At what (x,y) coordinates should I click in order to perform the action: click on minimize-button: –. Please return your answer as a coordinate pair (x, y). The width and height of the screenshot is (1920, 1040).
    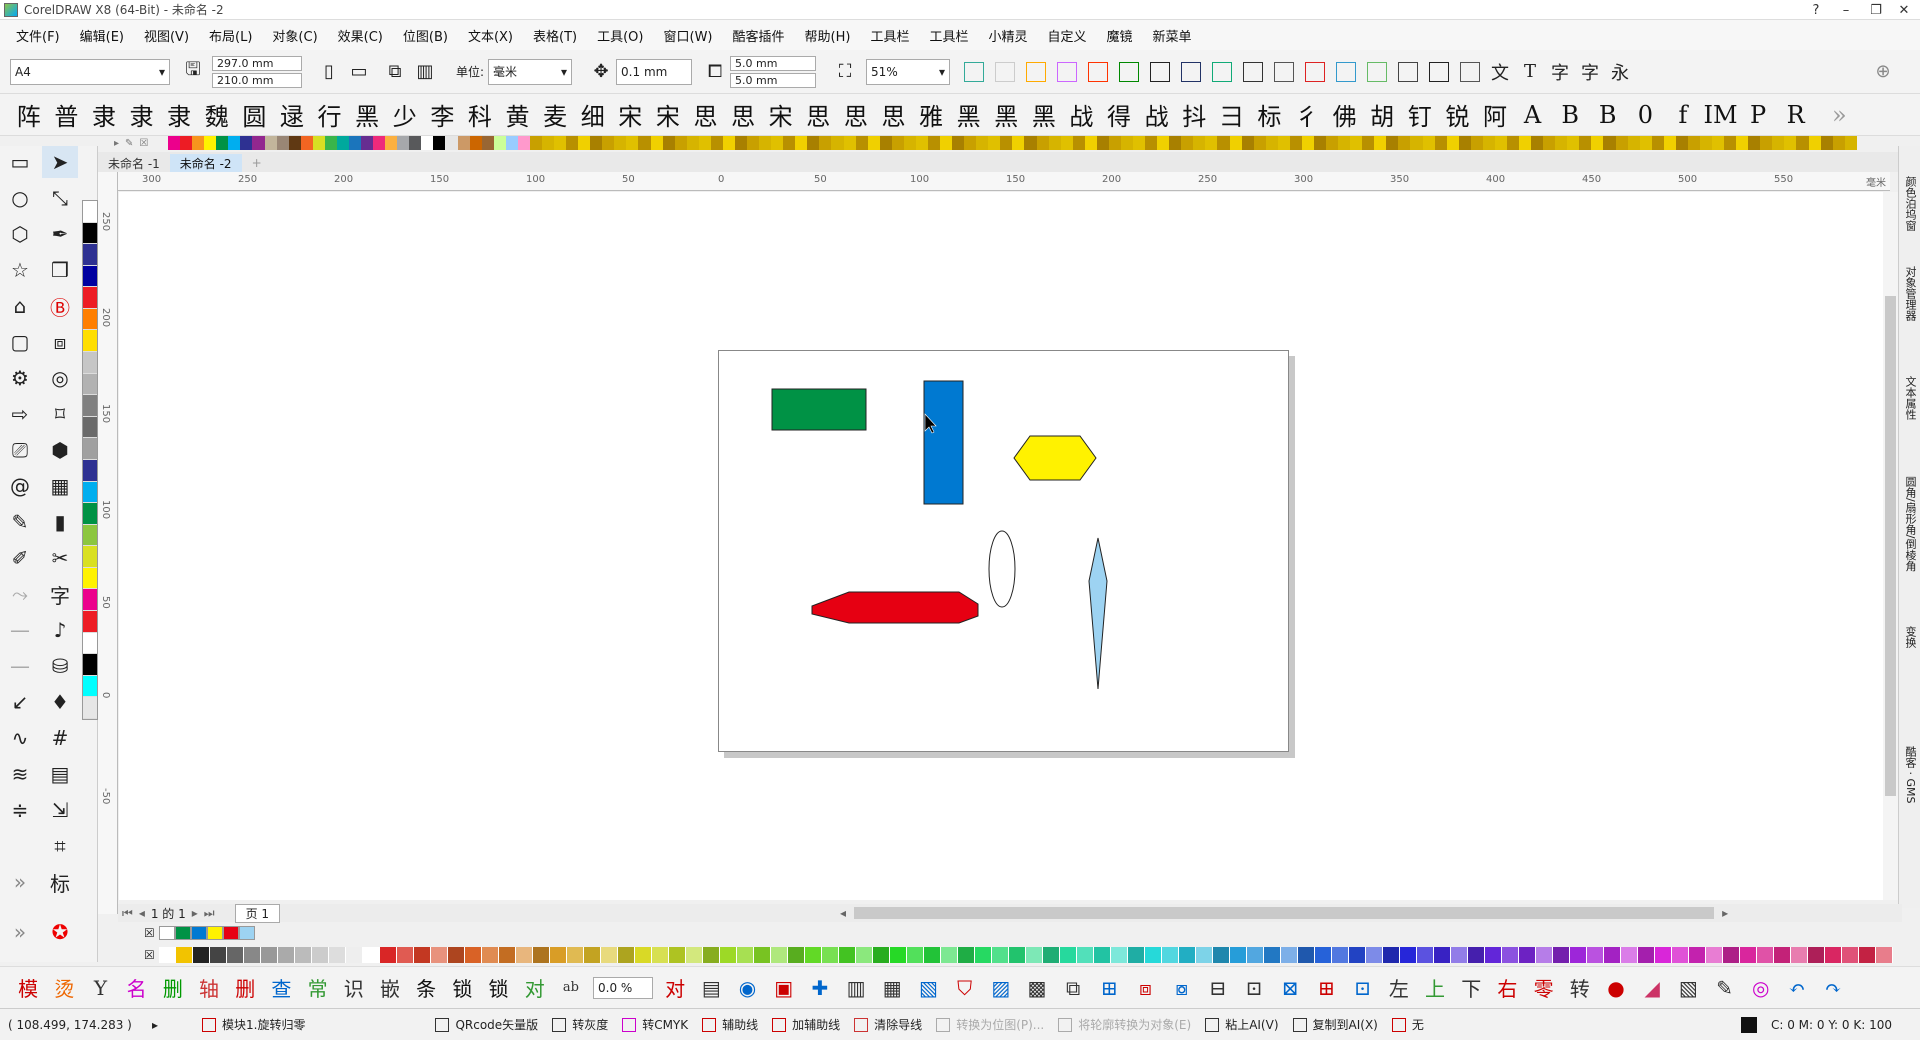
    Looking at the image, I should click on (1846, 10).